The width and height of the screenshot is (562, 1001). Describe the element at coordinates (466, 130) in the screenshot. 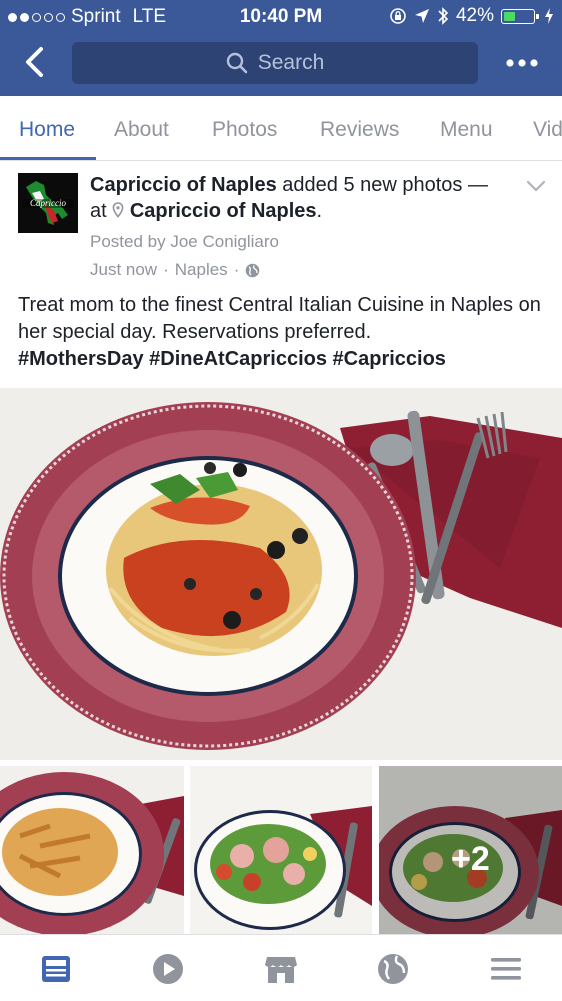

I see `tab-menu: Menu` at that location.